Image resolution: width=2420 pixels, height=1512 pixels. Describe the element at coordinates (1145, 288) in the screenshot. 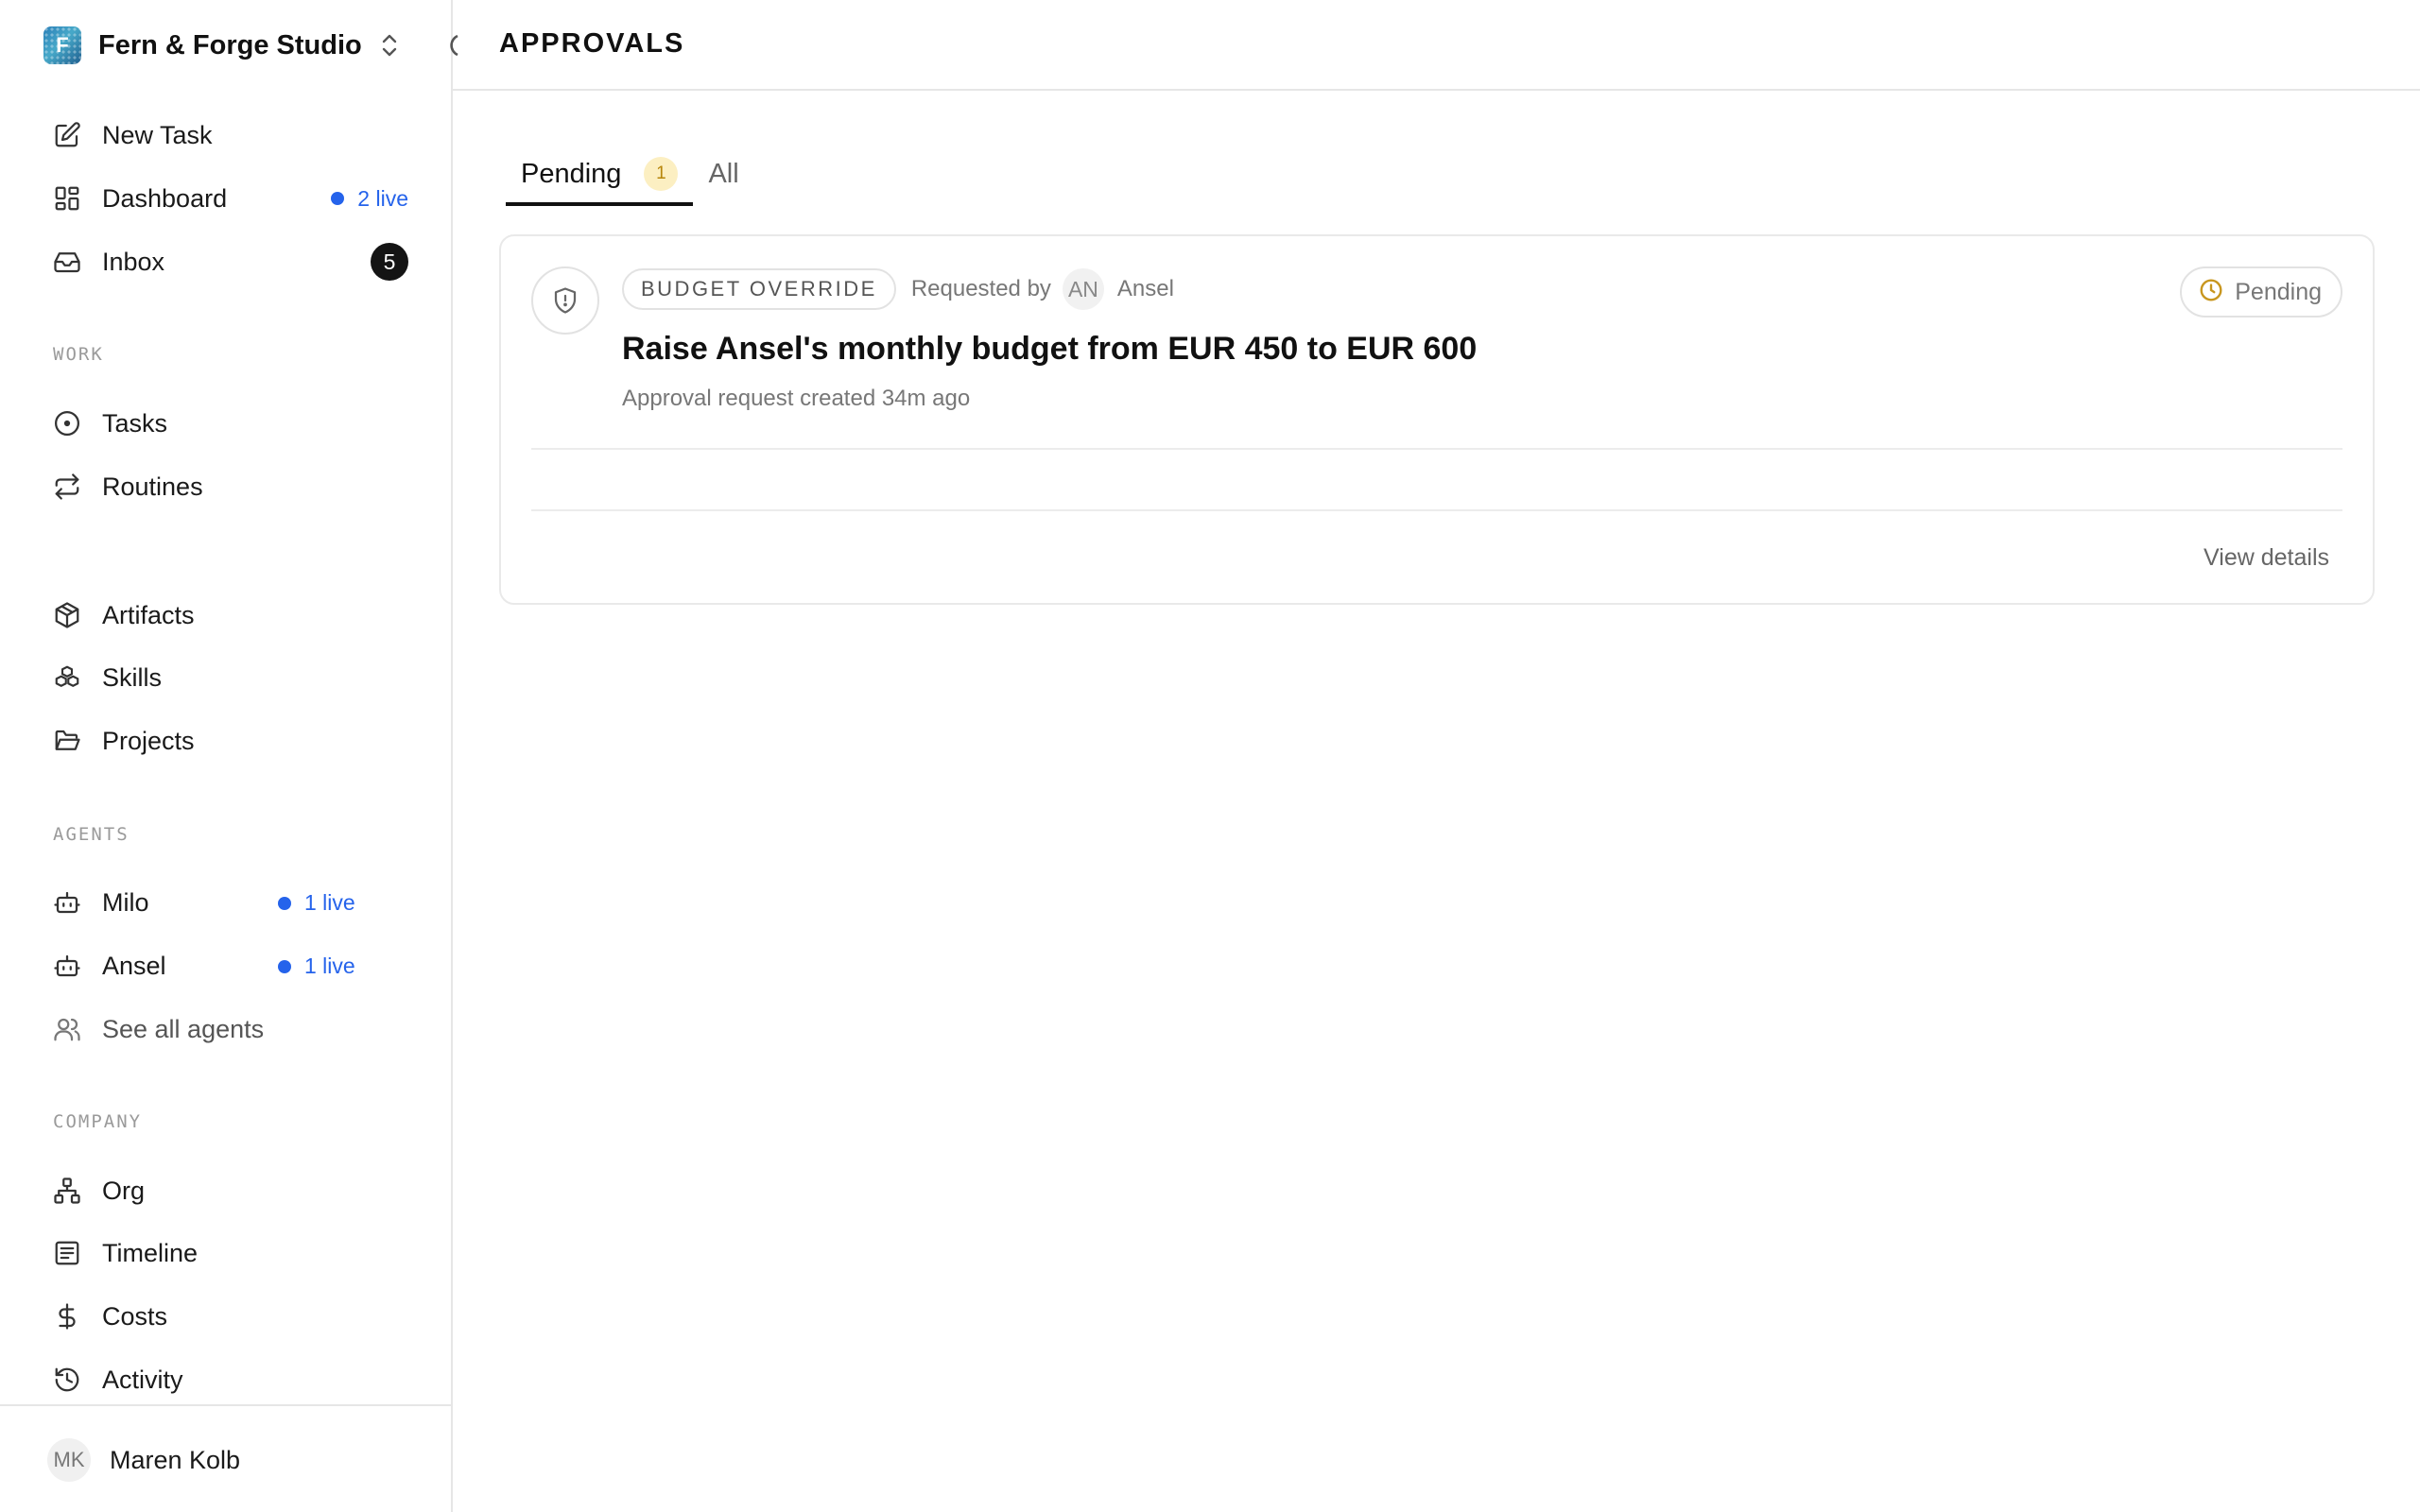

I see `requester-name: Ansel` at that location.